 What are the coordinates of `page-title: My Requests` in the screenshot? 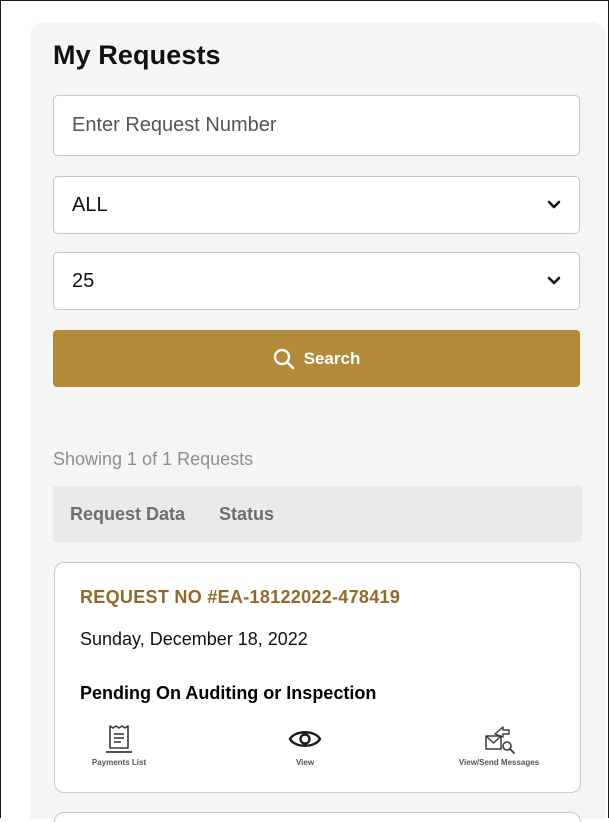 It's located at (137, 55).